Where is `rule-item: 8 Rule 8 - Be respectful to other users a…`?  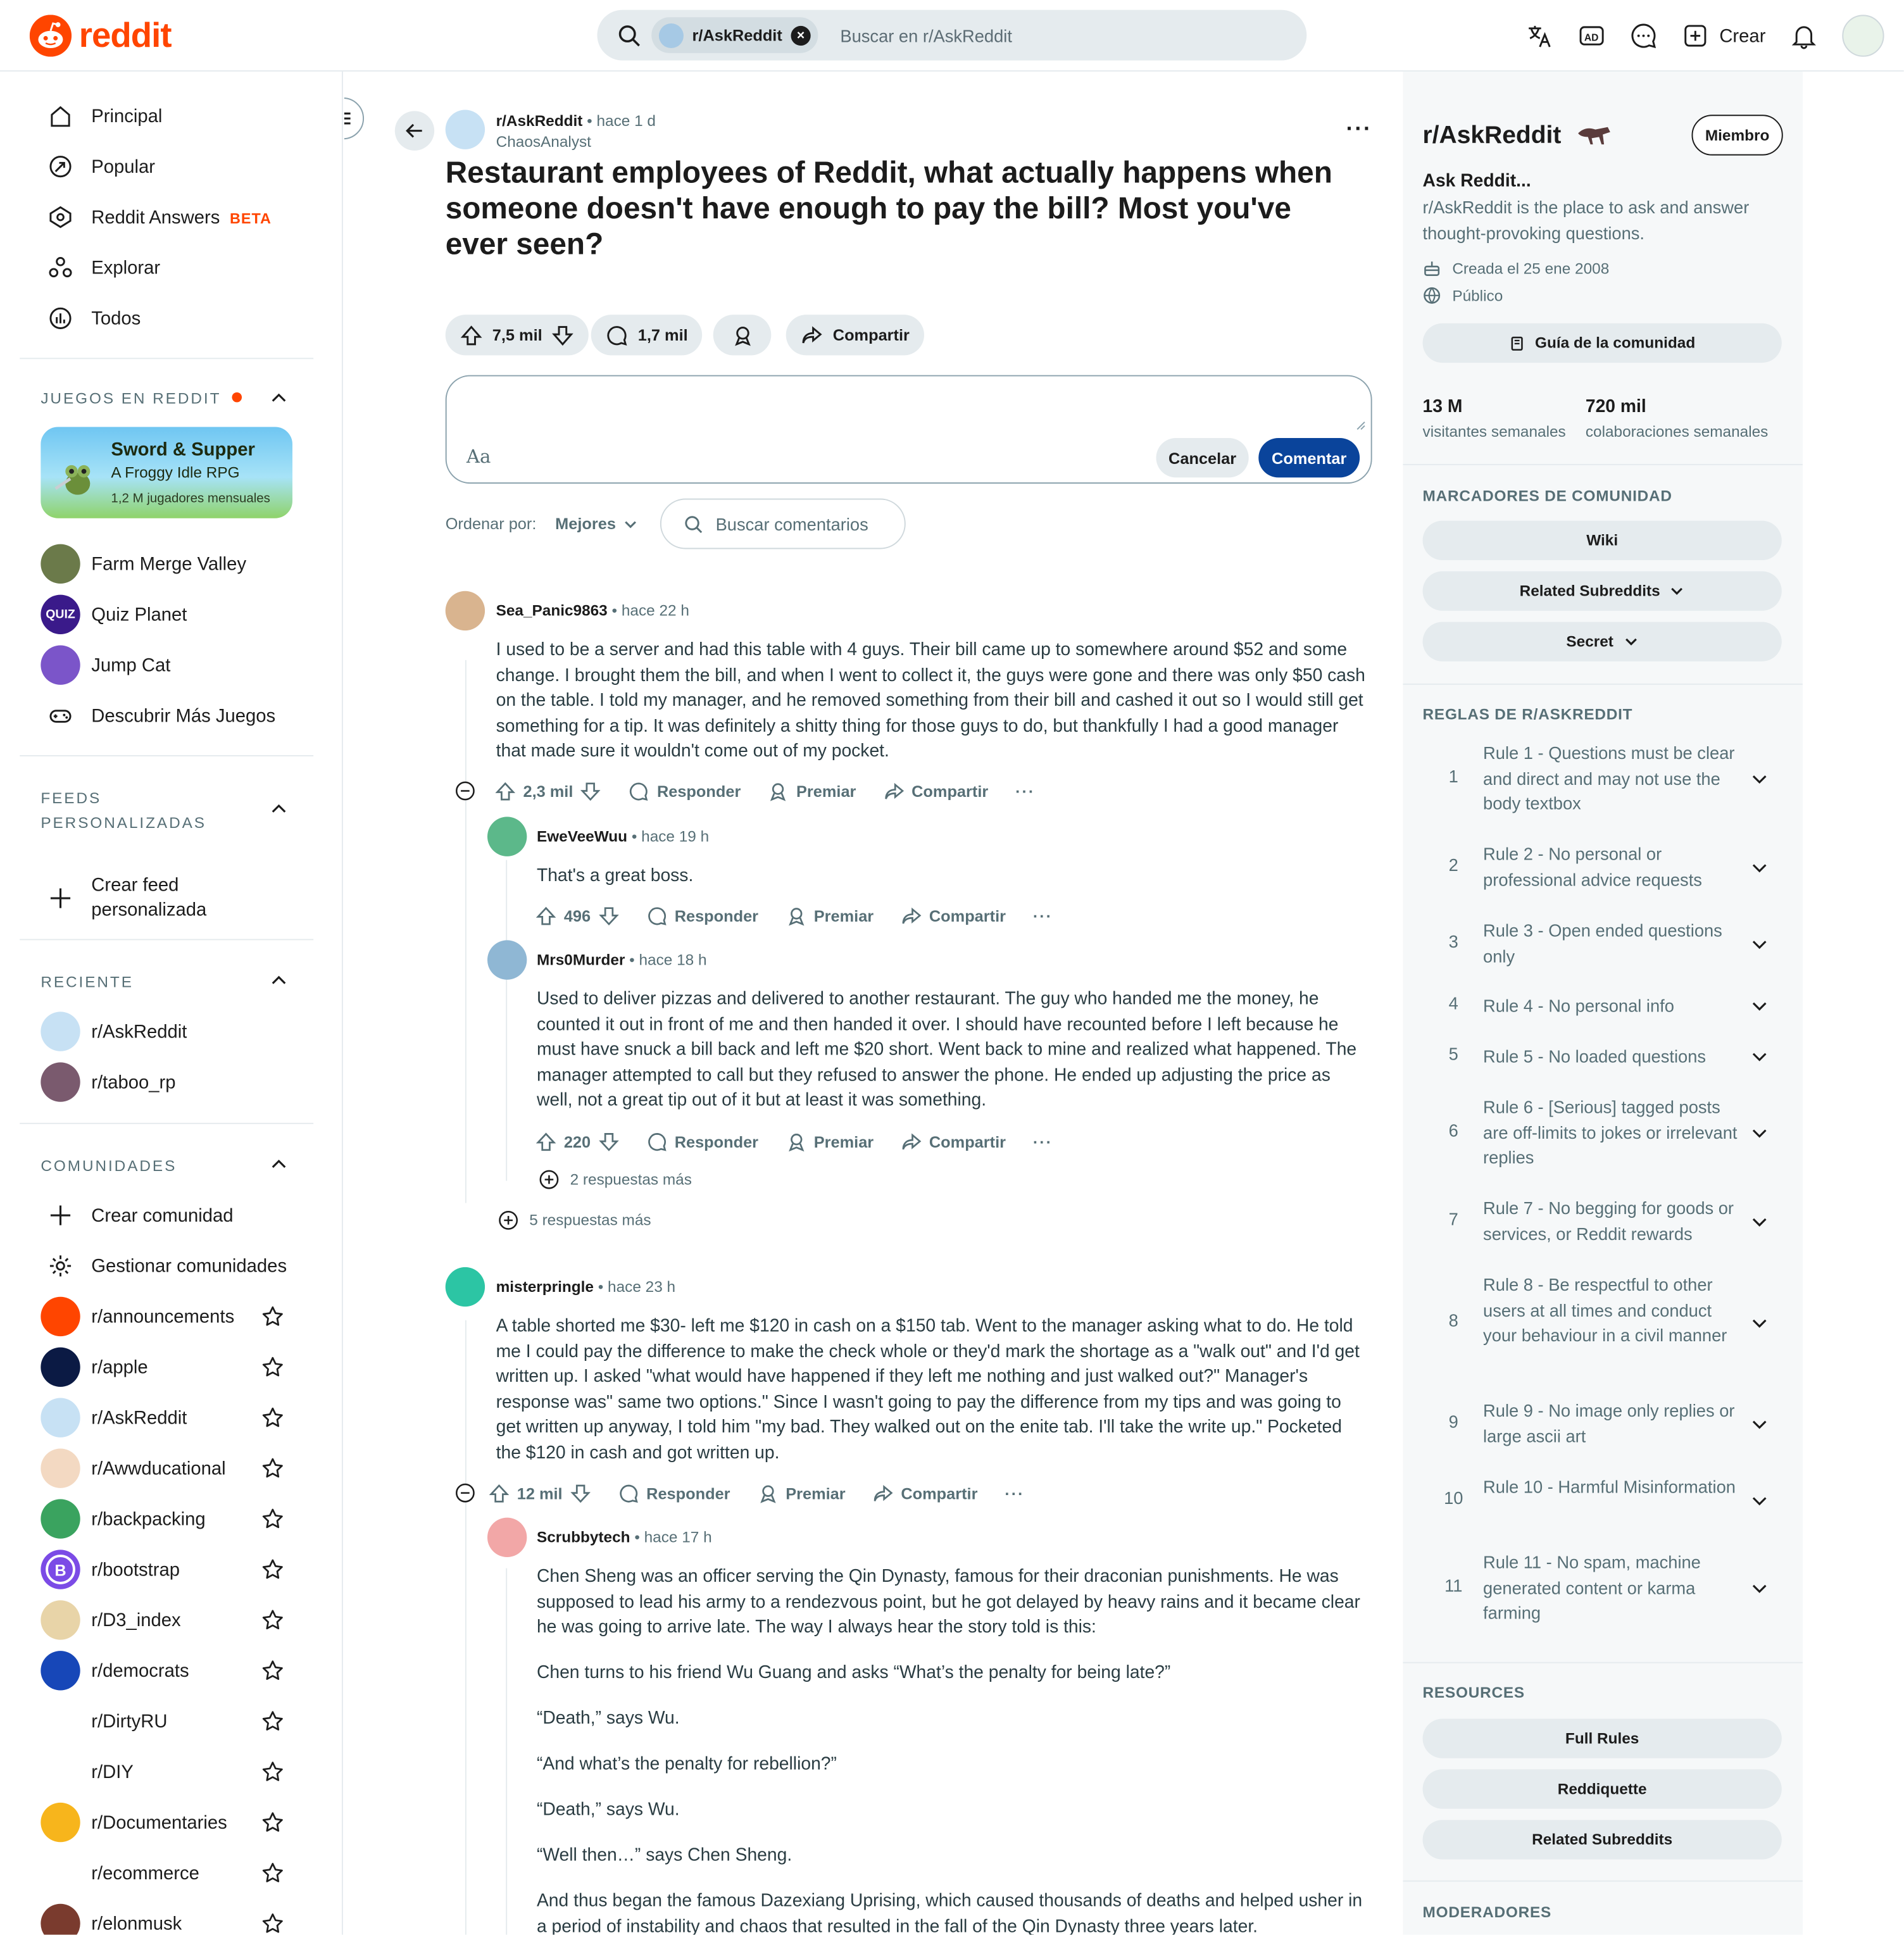
rule-item: 8 Rule 8 - Be respectful to other users a… is located at coordinates (1602, 1323).